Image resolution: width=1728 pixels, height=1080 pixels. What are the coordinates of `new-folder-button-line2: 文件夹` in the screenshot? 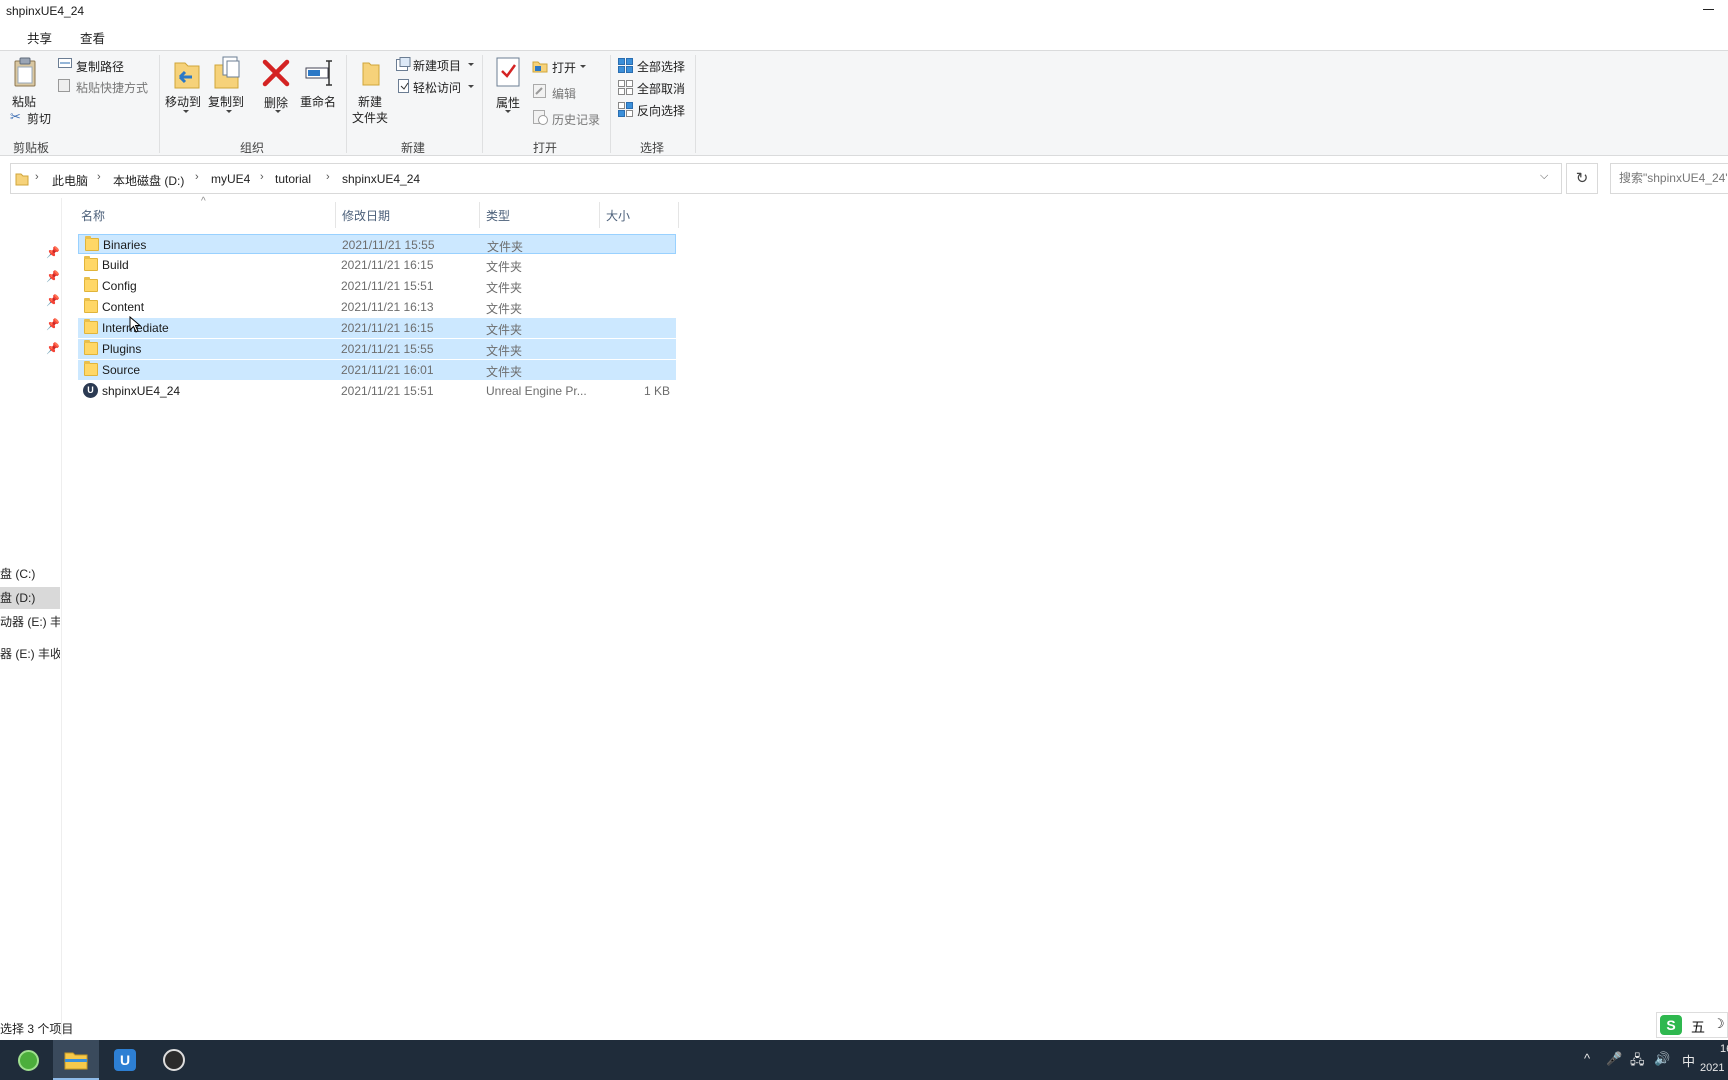 It's located at (370, 117).